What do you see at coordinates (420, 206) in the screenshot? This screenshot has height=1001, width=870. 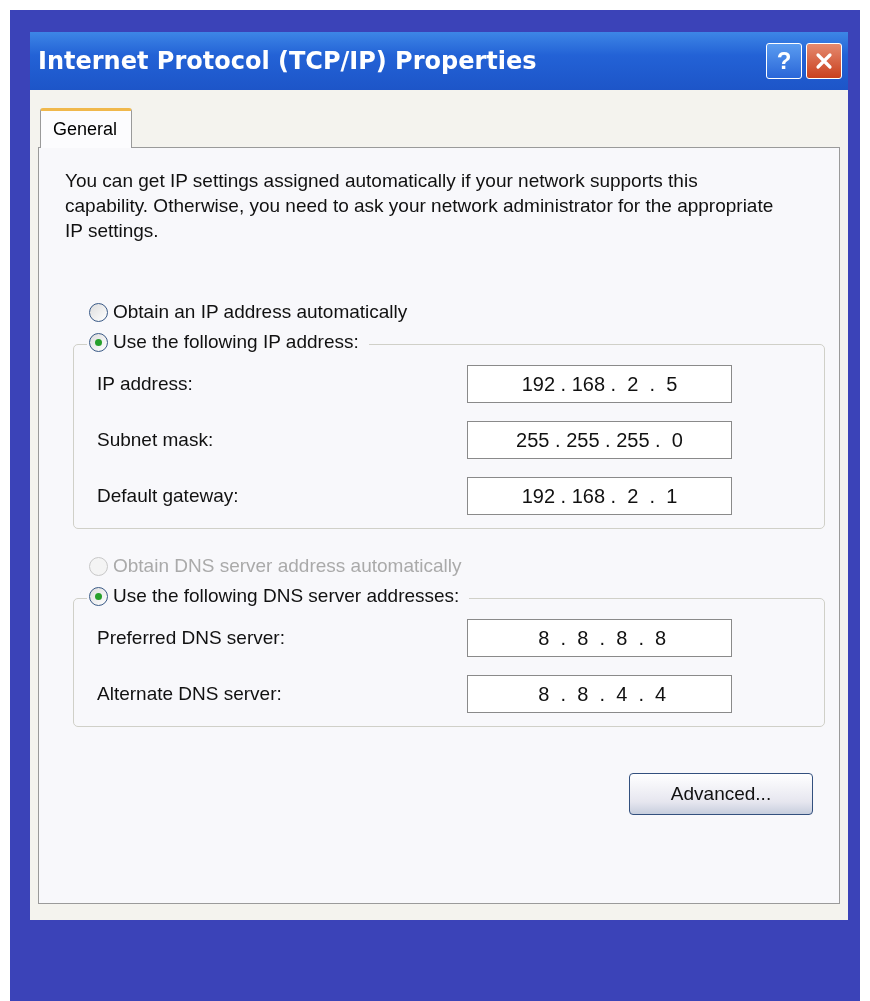 I see `intro-text: You can get IP settings assigned automatically if your network supports this capability. Otherwise, you need to ask your network administrator for the appropriate IP settings.` at bounding box center [420, 206].